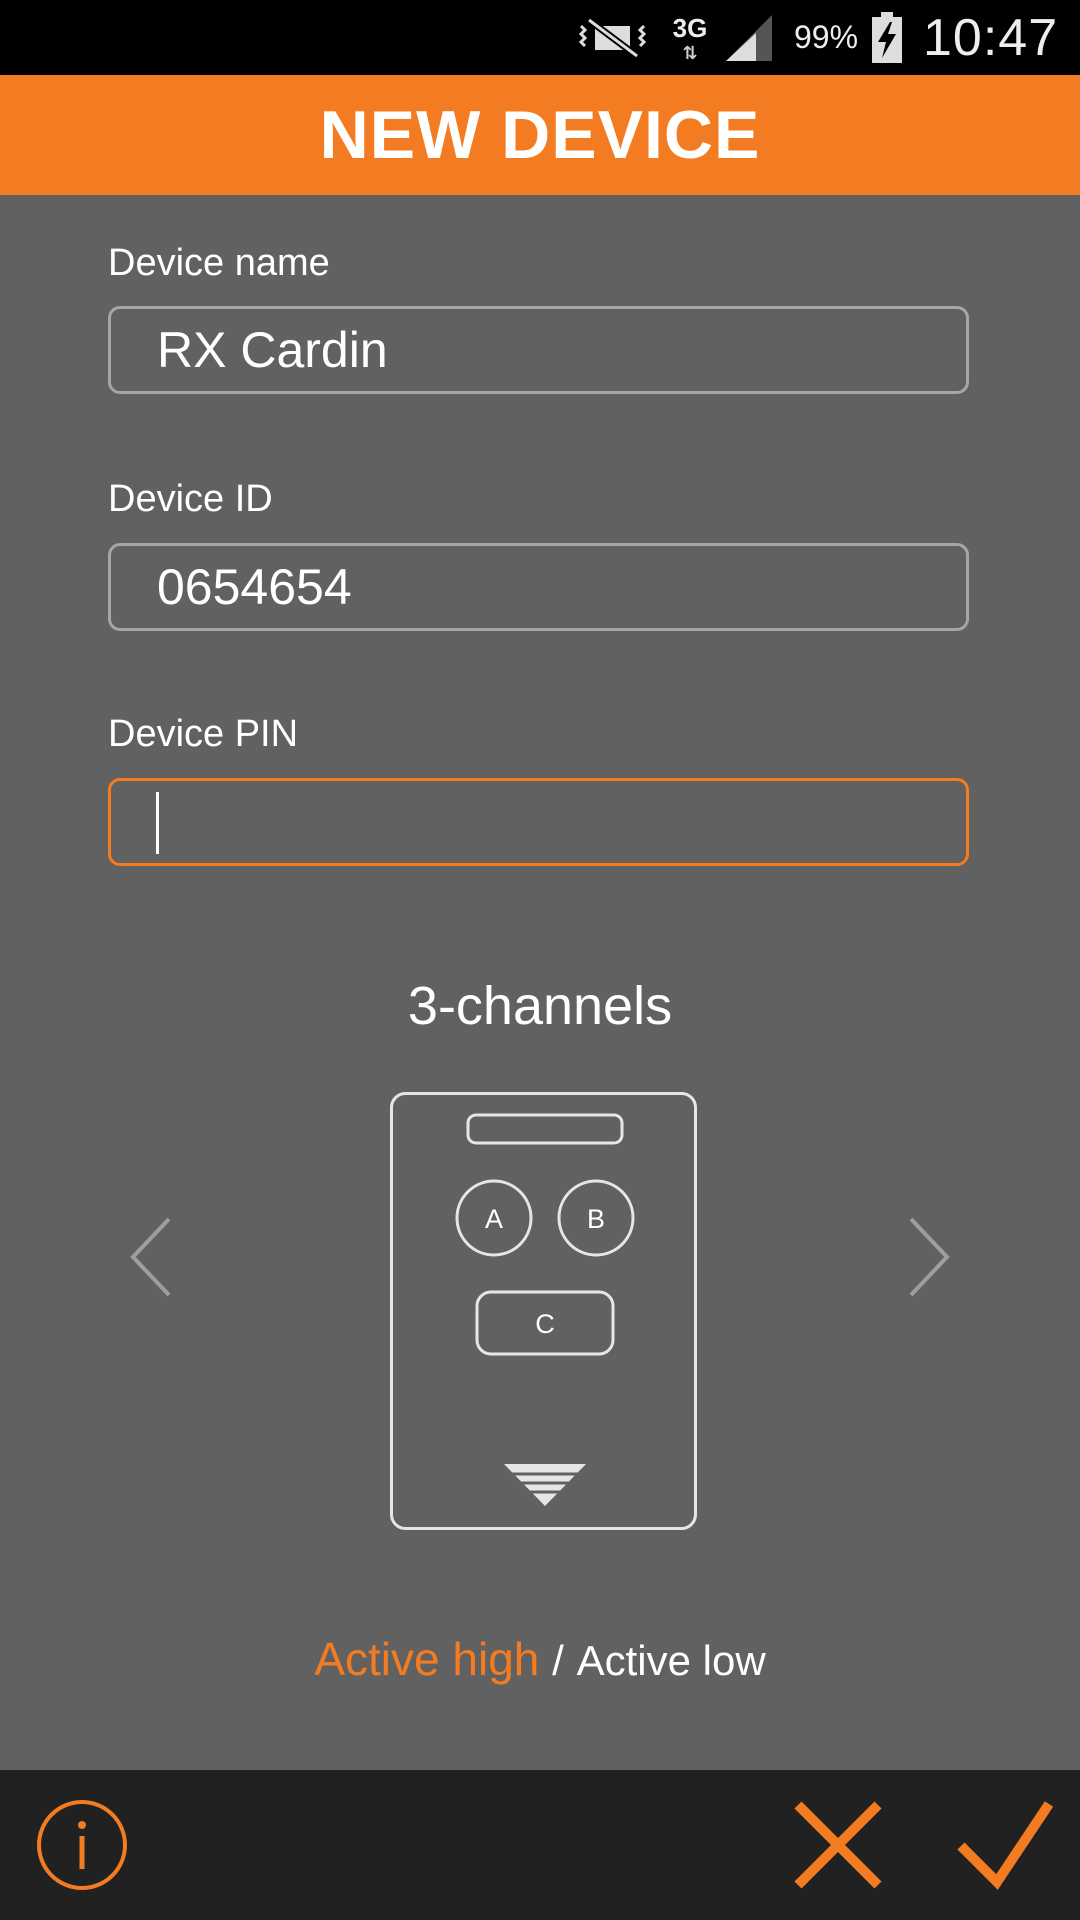 The image size is (1080, 1920). I want to click on remote-control-illustration: A B C, so click(543, 1311).